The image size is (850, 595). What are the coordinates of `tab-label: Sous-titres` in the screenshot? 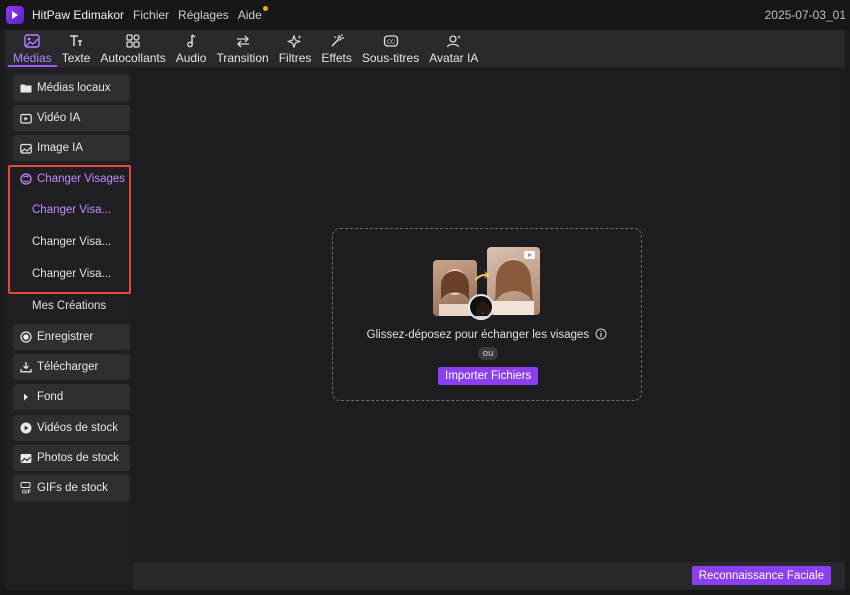 It's located at (390, 58).